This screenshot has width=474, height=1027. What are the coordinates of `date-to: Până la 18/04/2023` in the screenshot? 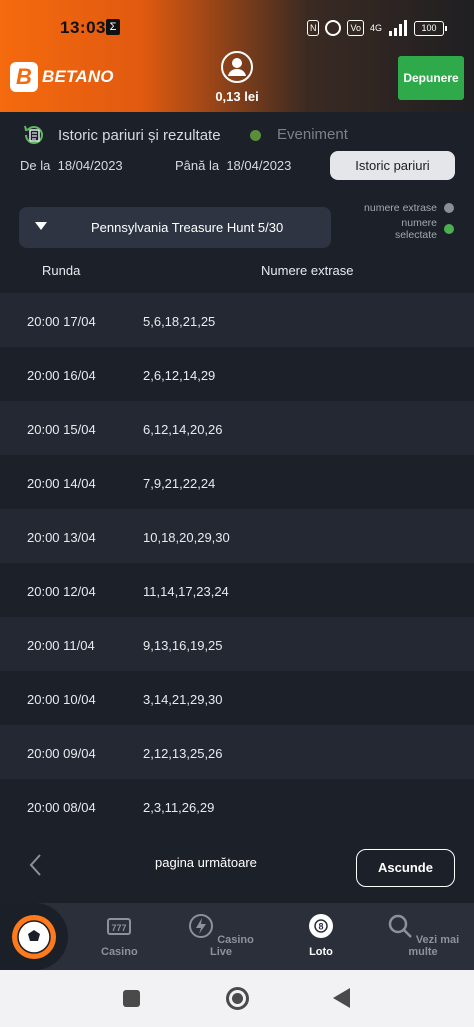 It's located at (233, 165).